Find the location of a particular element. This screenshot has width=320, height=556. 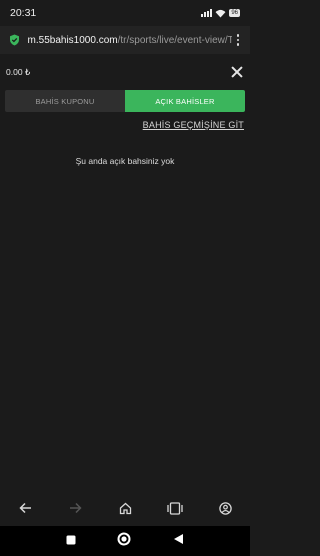

tab-open-bets: AÇIK BAHİSLER is located at coordinates (185, 101).